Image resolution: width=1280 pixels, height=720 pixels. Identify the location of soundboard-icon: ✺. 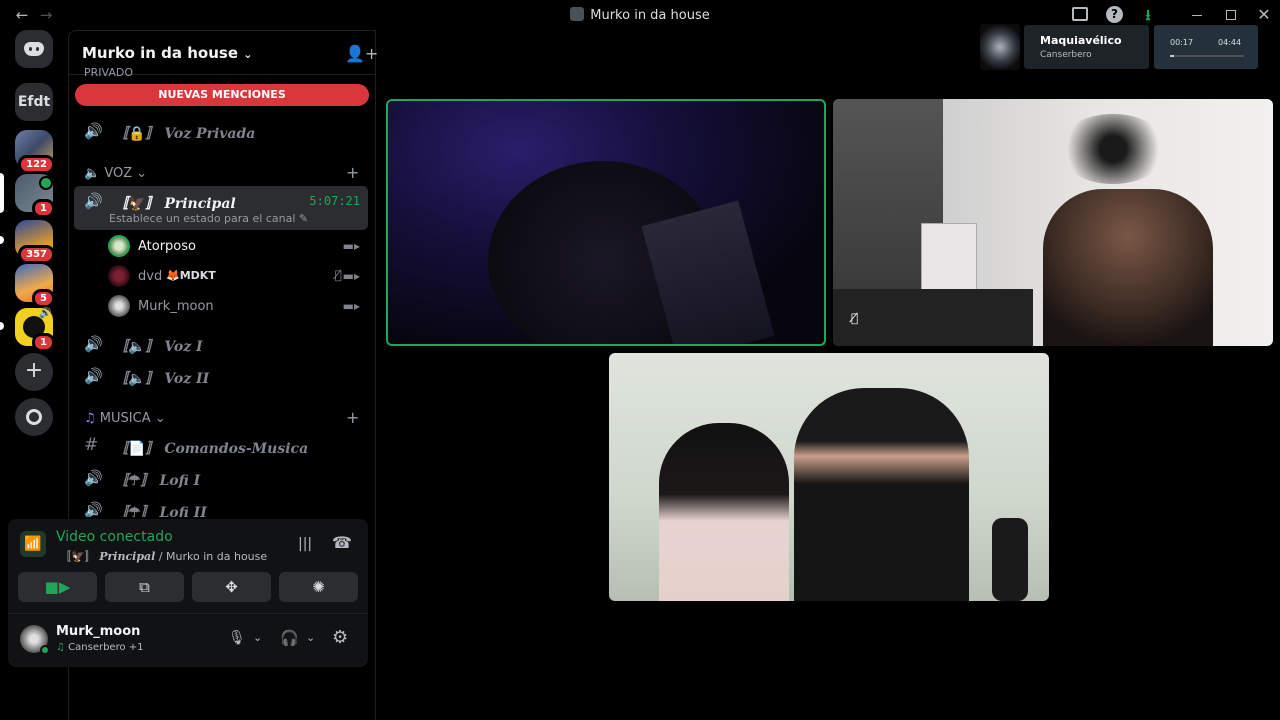
(318, 587).